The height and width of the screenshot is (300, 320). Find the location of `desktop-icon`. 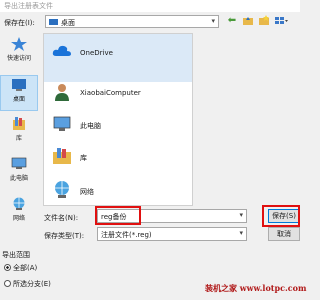

desktop-icon is located at coordinates (19, 85).